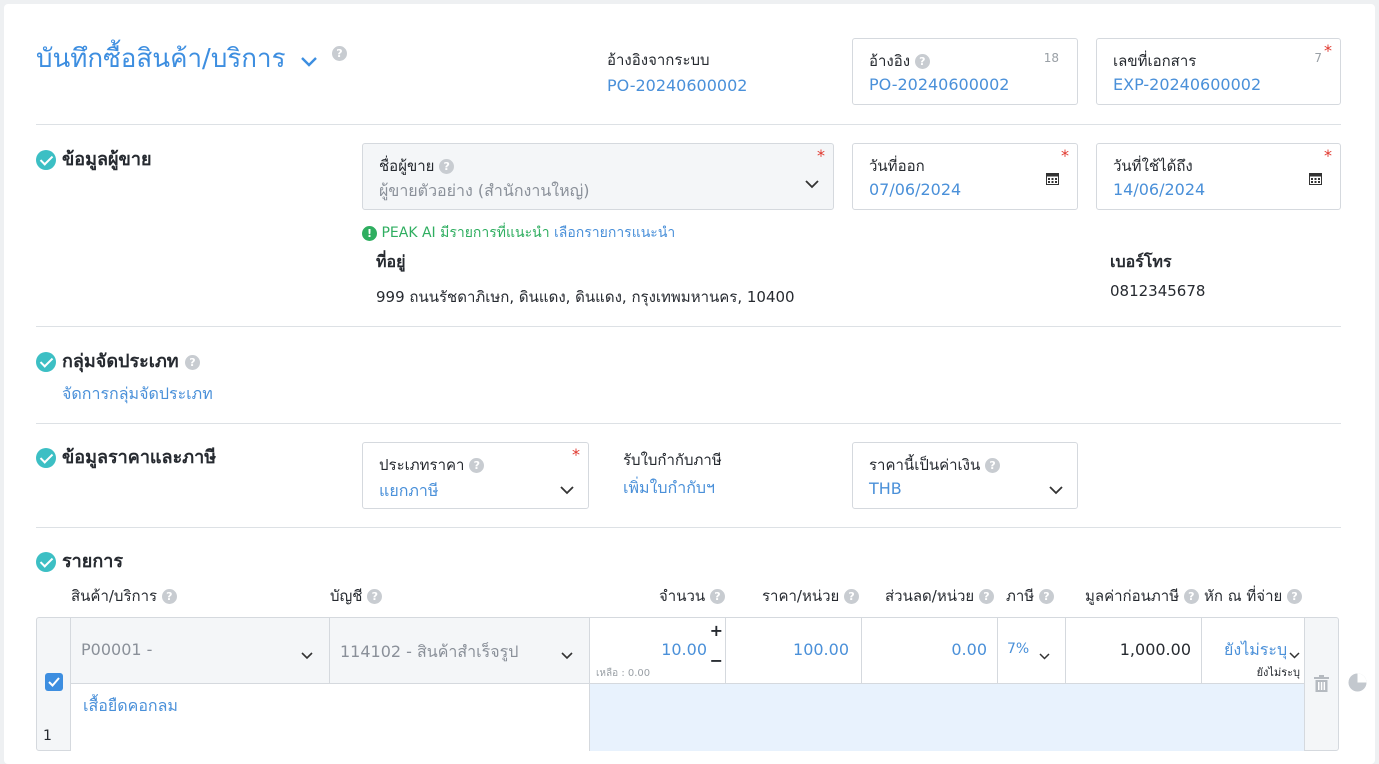 The image size is (1379, 764). What do you see at coordinates (1321, 685) in the screenshot?
I see `trash-icon` at bounding box center [1321, 685].